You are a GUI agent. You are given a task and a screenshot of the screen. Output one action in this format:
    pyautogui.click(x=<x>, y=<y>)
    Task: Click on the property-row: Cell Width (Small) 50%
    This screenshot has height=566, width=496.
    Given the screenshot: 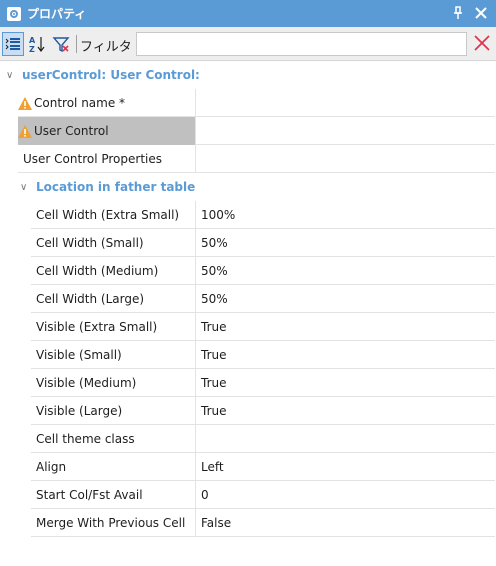 What is the action you would take?
    pyautogui.click(x=263, y=243)
    